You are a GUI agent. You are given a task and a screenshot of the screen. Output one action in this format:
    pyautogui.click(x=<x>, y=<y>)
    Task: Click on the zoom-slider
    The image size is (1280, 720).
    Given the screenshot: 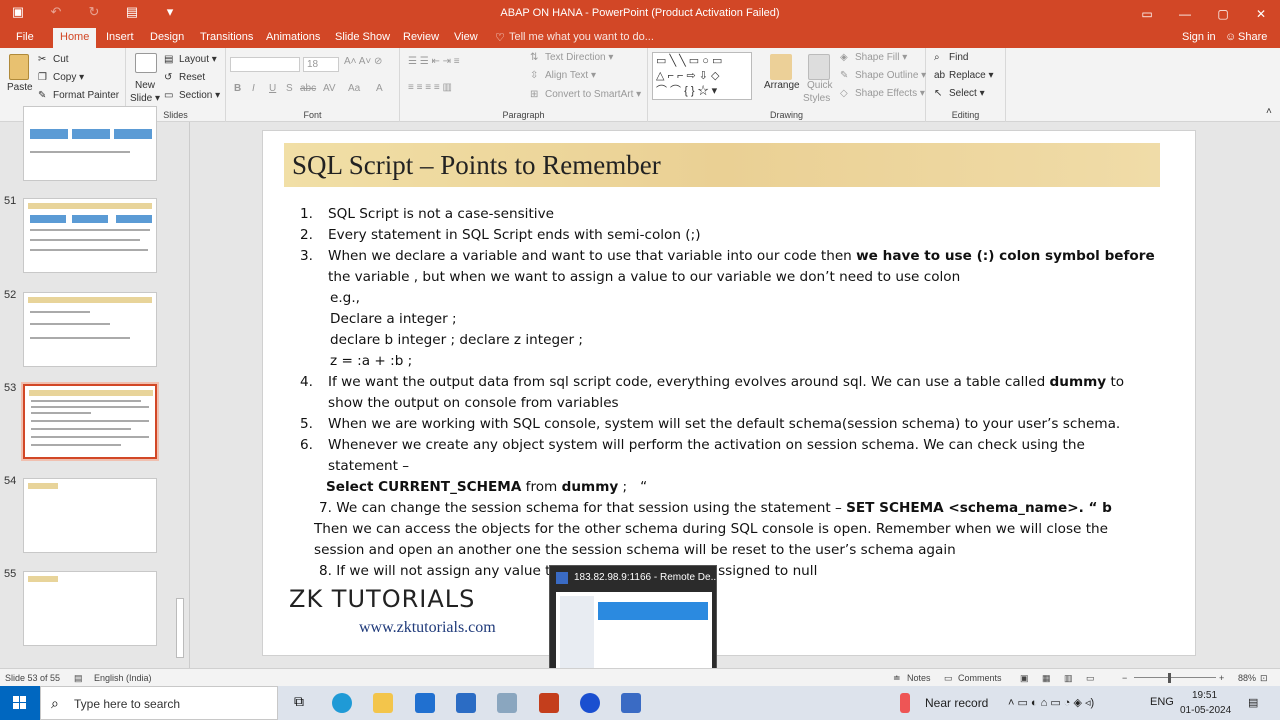 What is the action you would take?
    pyautogui.click(x=1175, y=677)
    